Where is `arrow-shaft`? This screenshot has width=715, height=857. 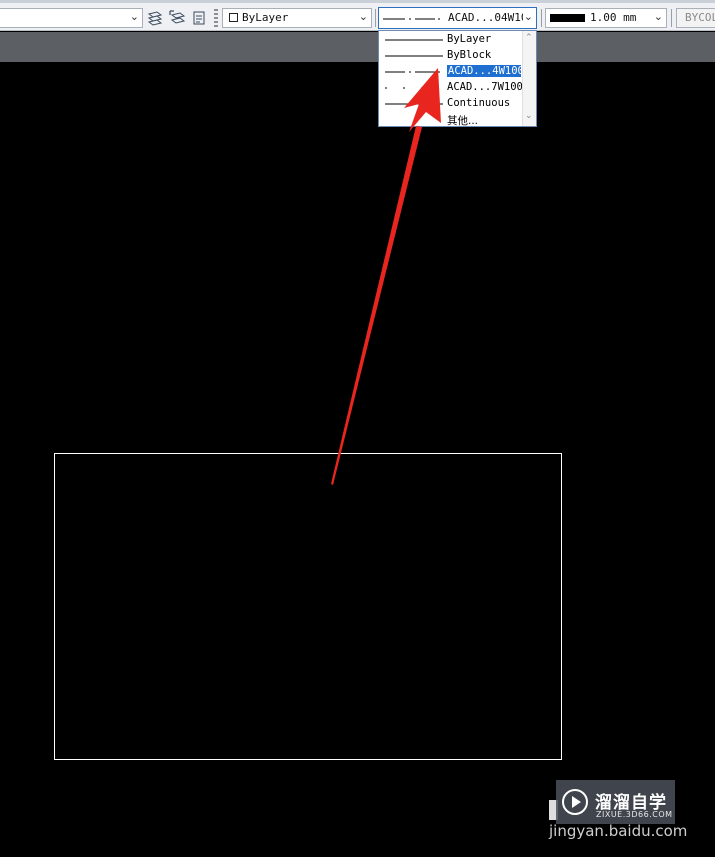 arrow-shaft is located at coordinates (376, 305).